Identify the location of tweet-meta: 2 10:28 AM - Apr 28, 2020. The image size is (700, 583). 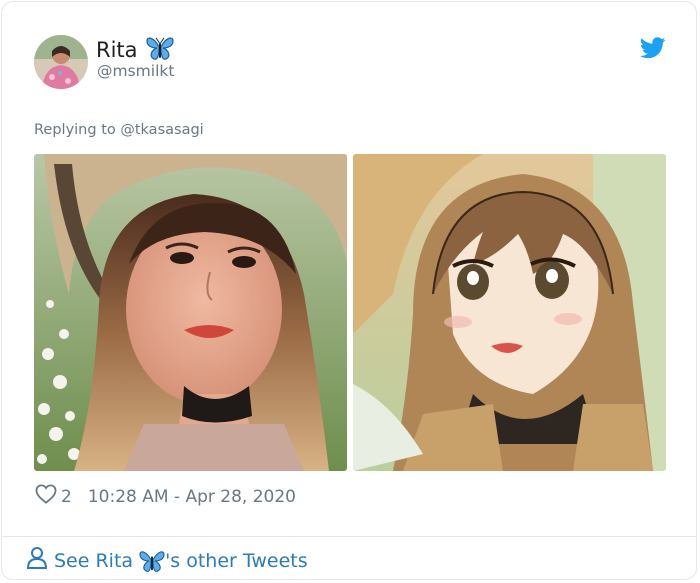
(165, 496).